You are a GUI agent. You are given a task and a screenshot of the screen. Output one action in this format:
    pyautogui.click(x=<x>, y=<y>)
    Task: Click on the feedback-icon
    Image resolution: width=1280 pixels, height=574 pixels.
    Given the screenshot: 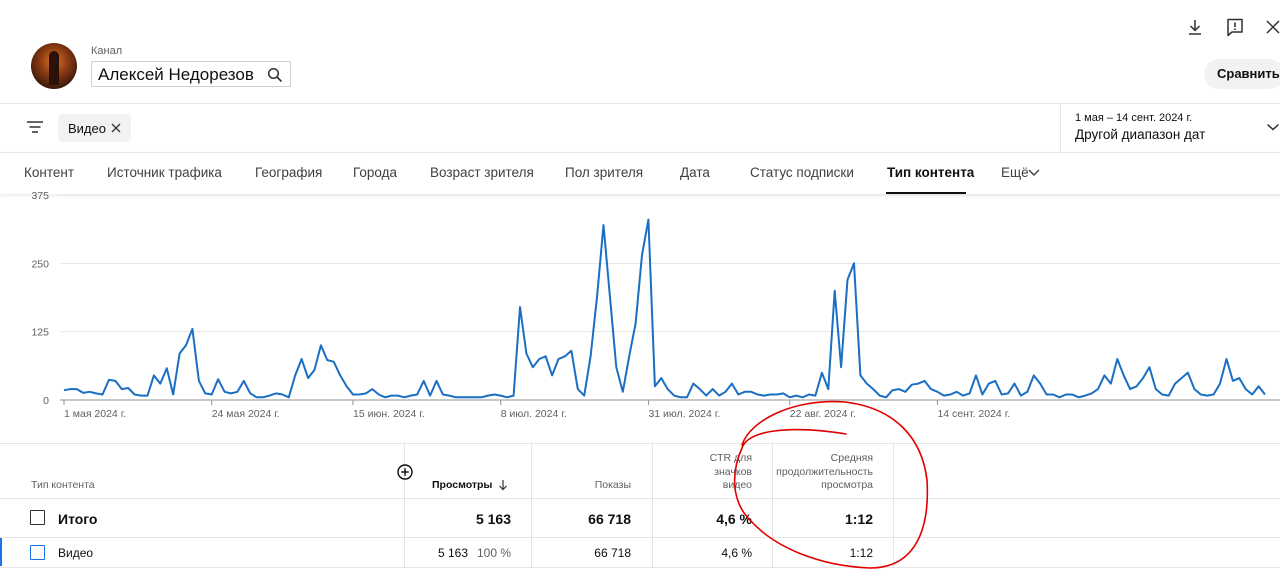 What is the action you would take?
    pyautogui.click(x=1235, y=27)
    